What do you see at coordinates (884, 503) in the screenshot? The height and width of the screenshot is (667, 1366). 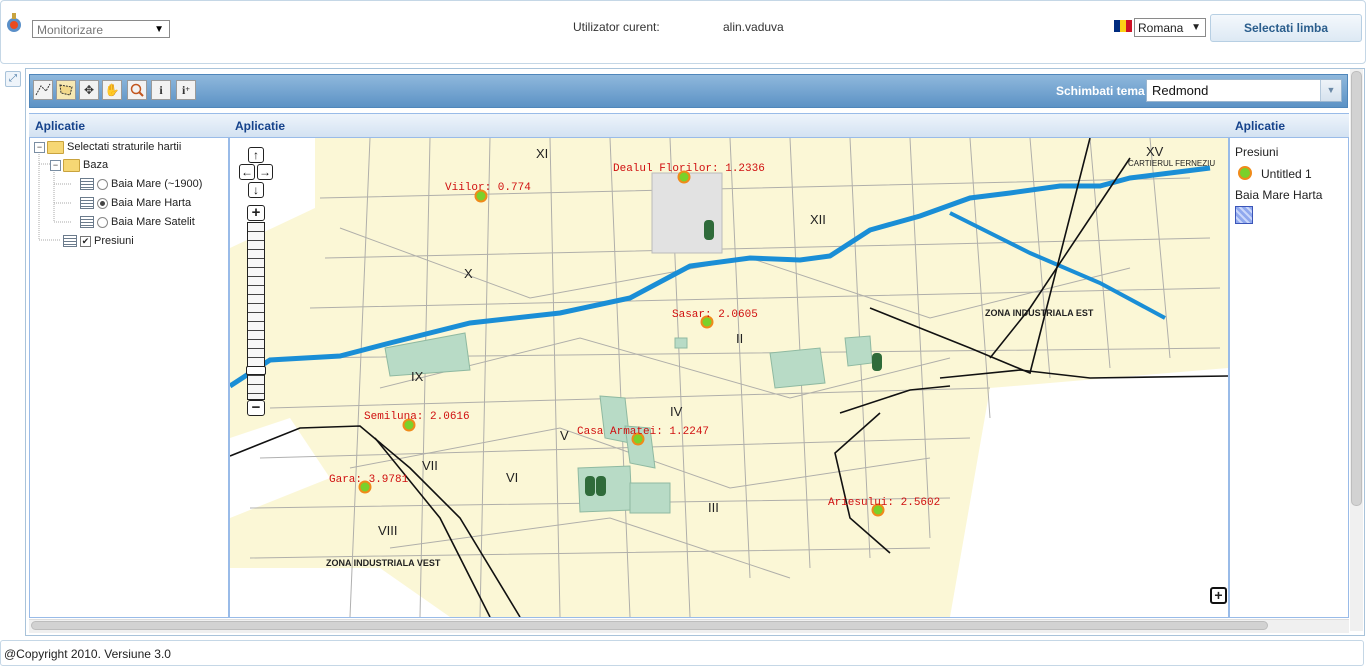 I see `sensor-label: Ariesului: 2.5602` at bounding box center [884, 503].